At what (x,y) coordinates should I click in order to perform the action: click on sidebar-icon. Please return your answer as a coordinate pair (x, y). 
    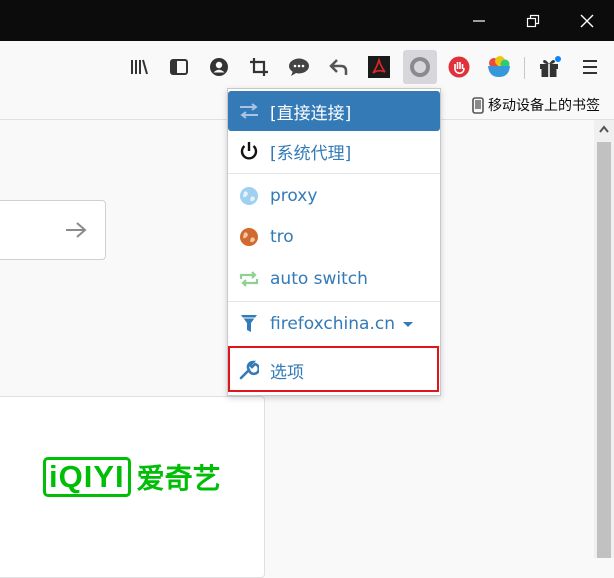
    Looking at the image, I should click on (179, 67).